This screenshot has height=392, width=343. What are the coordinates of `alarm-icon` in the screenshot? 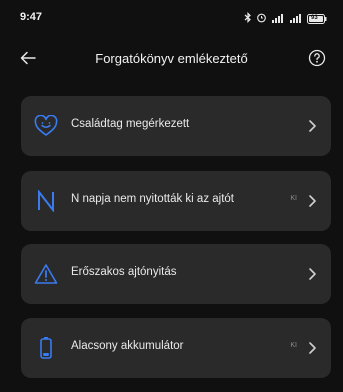 It's located at (261, 19).